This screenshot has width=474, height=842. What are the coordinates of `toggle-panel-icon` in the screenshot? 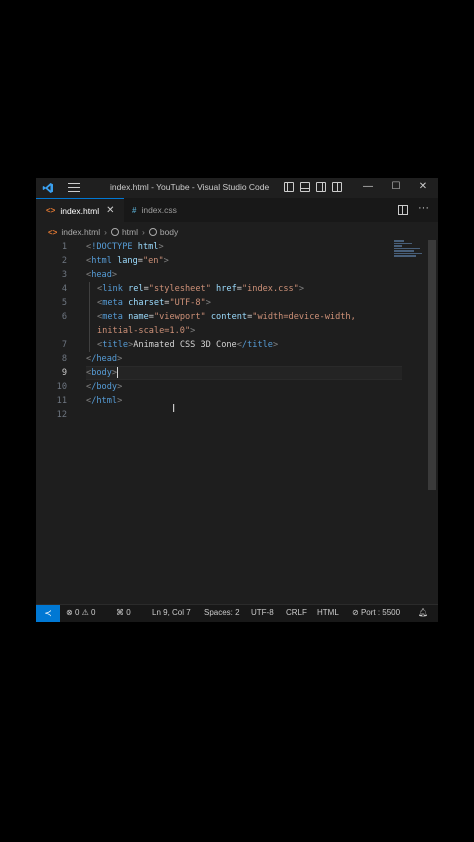 It's located at (305, 187).